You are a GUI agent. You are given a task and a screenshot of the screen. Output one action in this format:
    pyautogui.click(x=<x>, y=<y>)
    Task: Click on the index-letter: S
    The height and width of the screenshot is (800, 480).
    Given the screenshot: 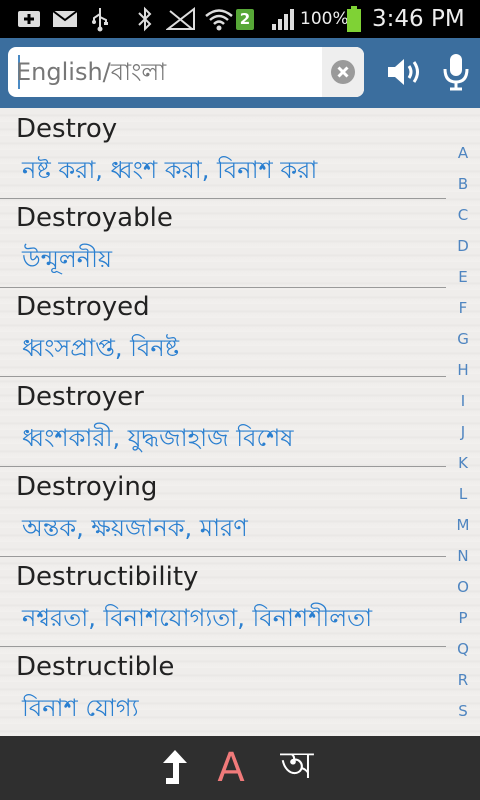 What is the action you would take?
    pyautogui.click(x=463, y=711)
    